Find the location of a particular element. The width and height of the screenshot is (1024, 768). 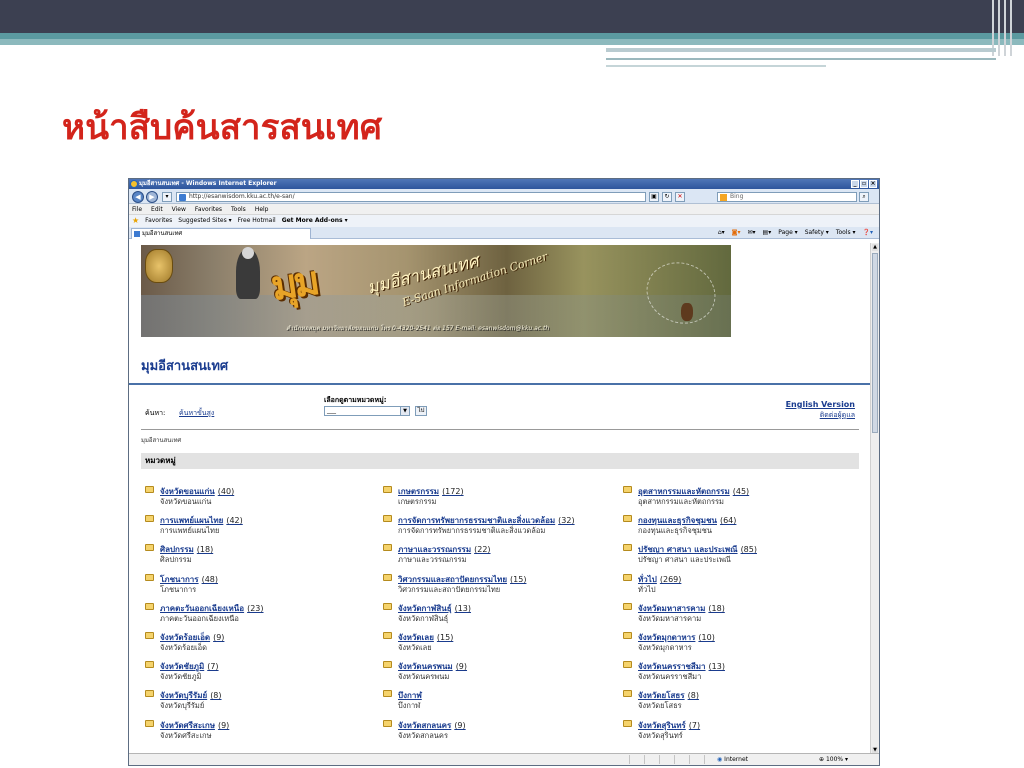

category-select: ___ ▼ is located at coordinates (367, 411).